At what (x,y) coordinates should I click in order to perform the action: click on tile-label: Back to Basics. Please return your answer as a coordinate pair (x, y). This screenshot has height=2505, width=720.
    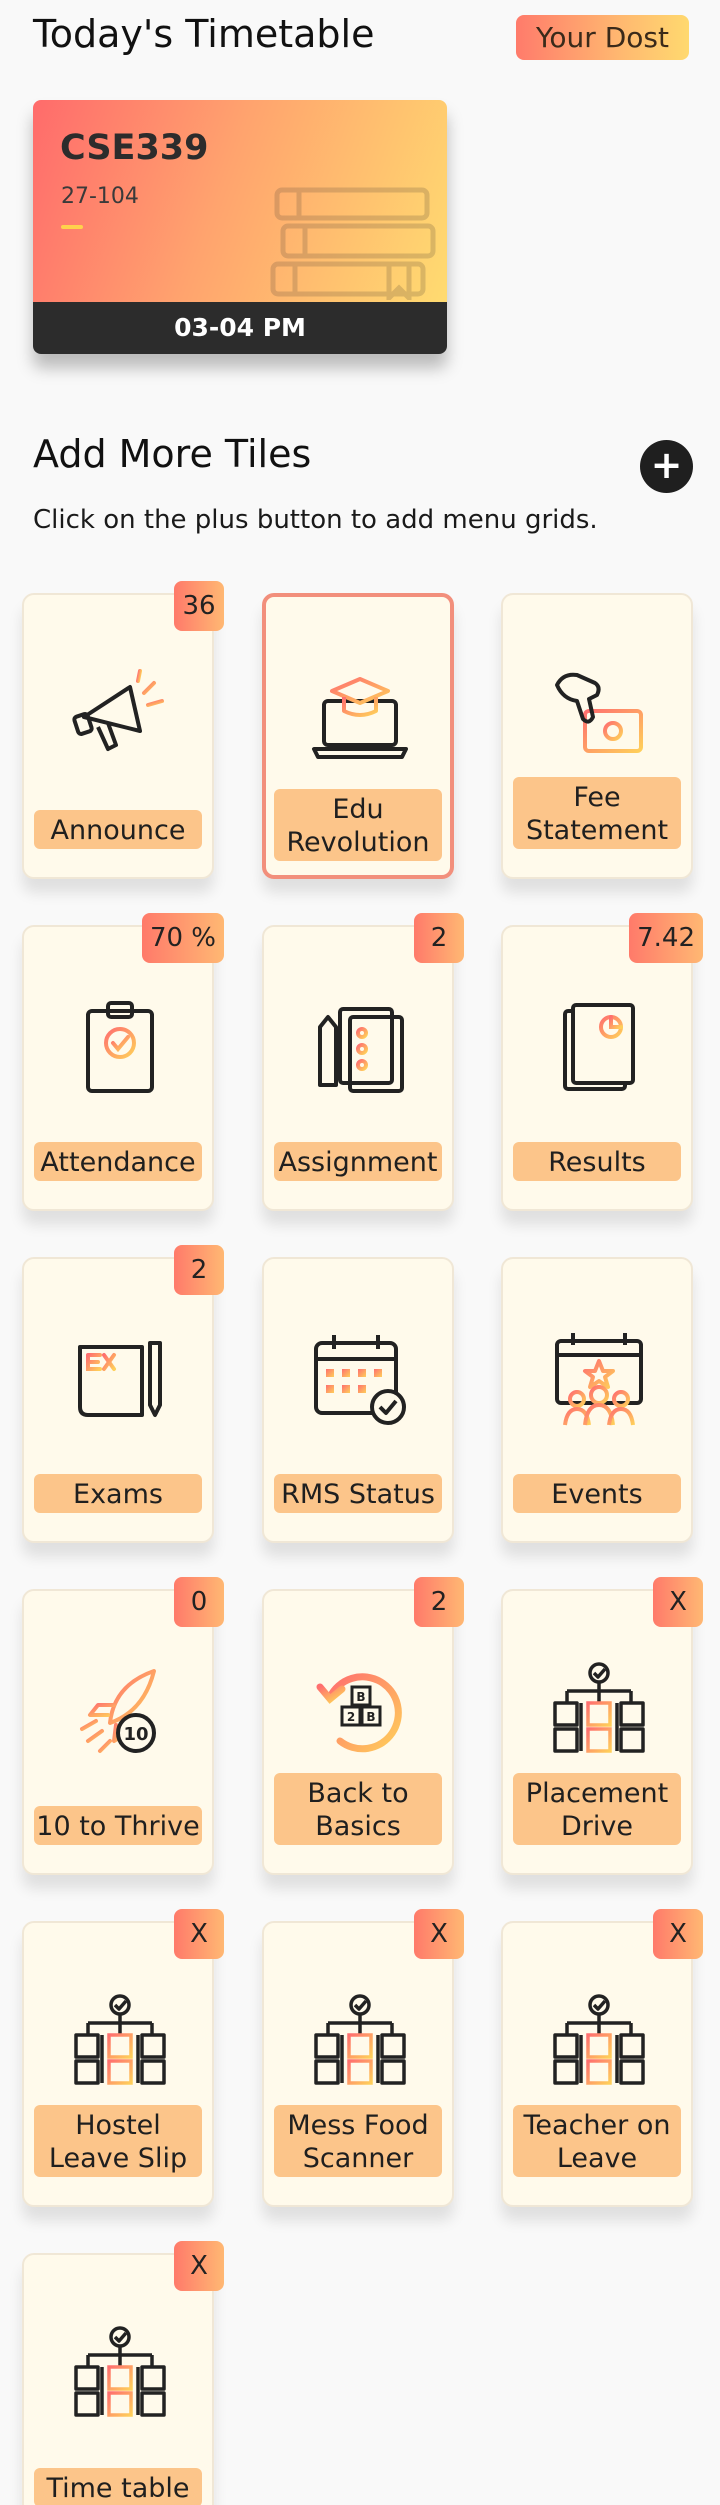
    Looking at the image, I should click on (358, 1809).